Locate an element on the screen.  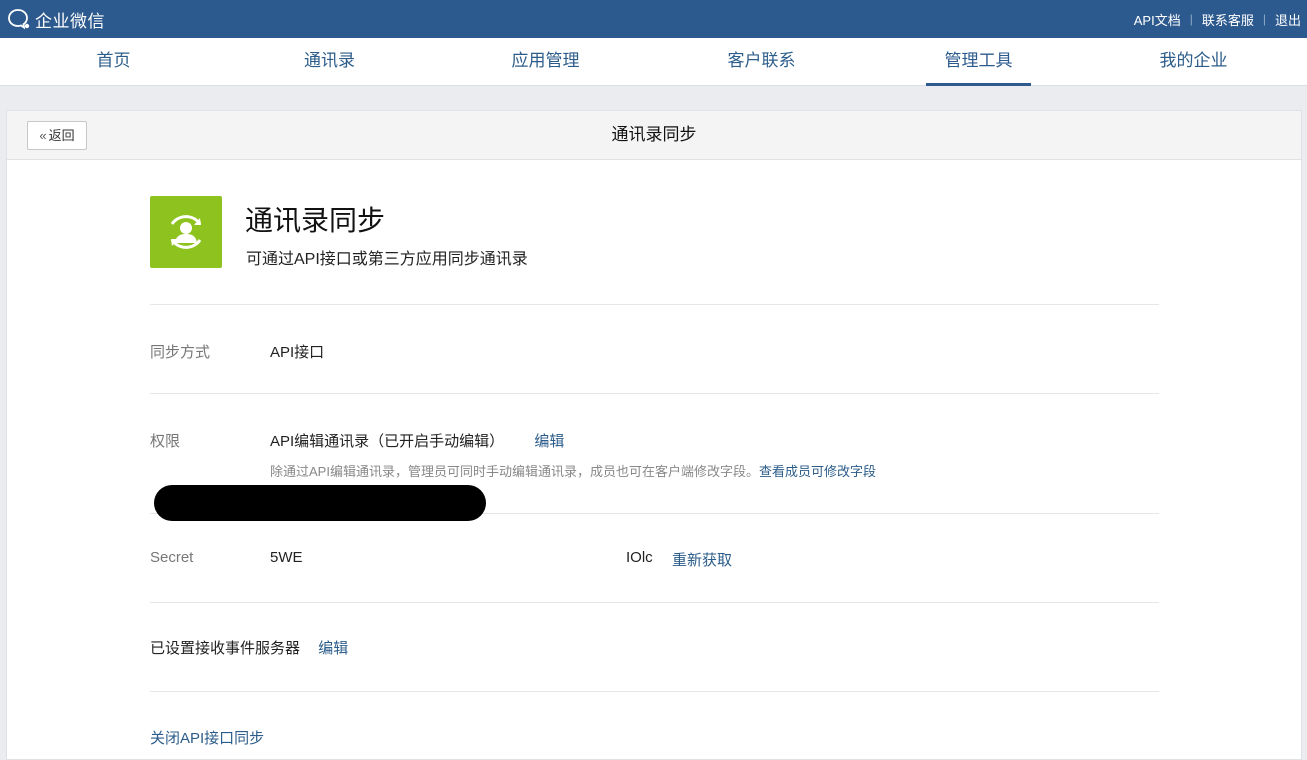
back-button: «返回 is located at coordinates (57, 135).